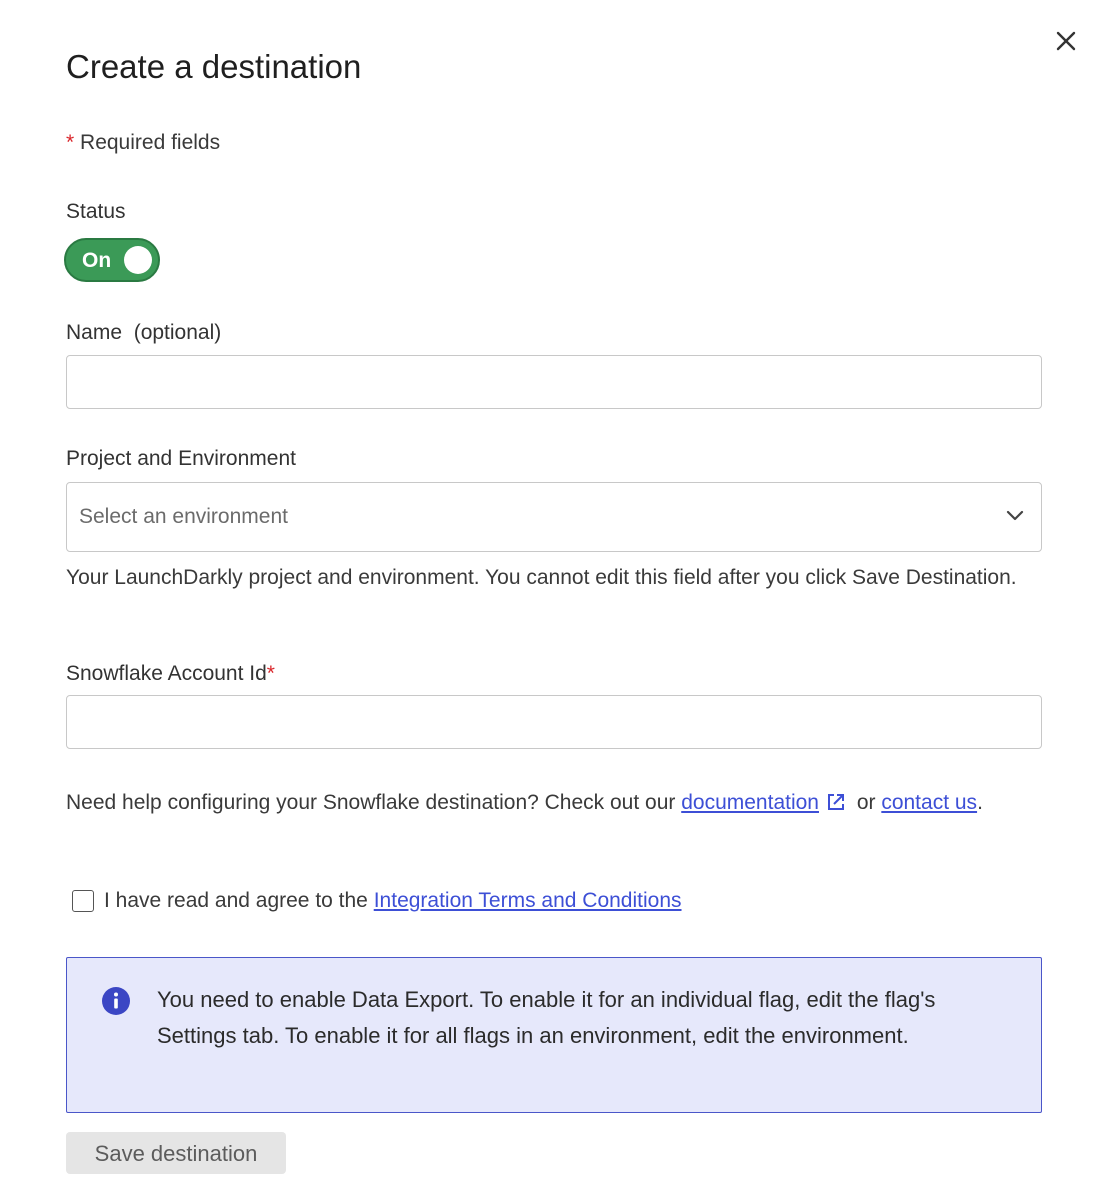 This screenshot has width=1102, height=1192. What do you see at coordinates (528, 901) in the screenshot?
I see `terms-link: Integration Terms and Conditions` at bounding box center [528, 901].